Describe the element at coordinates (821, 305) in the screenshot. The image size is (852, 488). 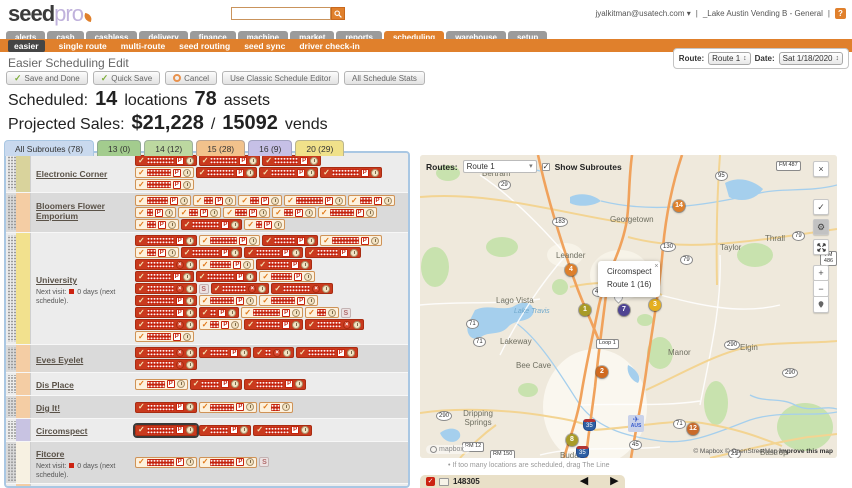
I see `pin-button` at that location.